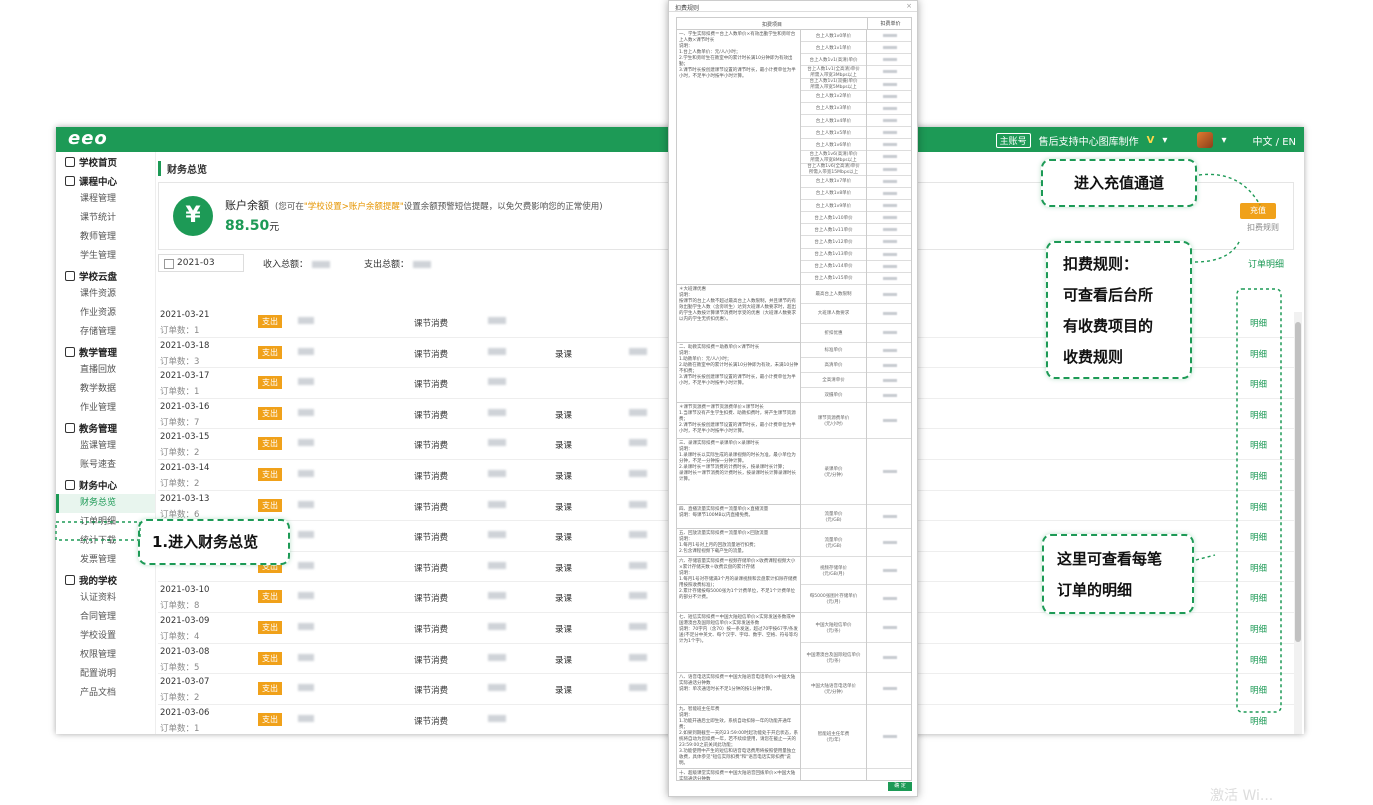 This screenshot has width=1373, height=805. Describe the element at coordinates (105, 655) in the screenshot. I see `sidebar-item: 权限管理` at that location.